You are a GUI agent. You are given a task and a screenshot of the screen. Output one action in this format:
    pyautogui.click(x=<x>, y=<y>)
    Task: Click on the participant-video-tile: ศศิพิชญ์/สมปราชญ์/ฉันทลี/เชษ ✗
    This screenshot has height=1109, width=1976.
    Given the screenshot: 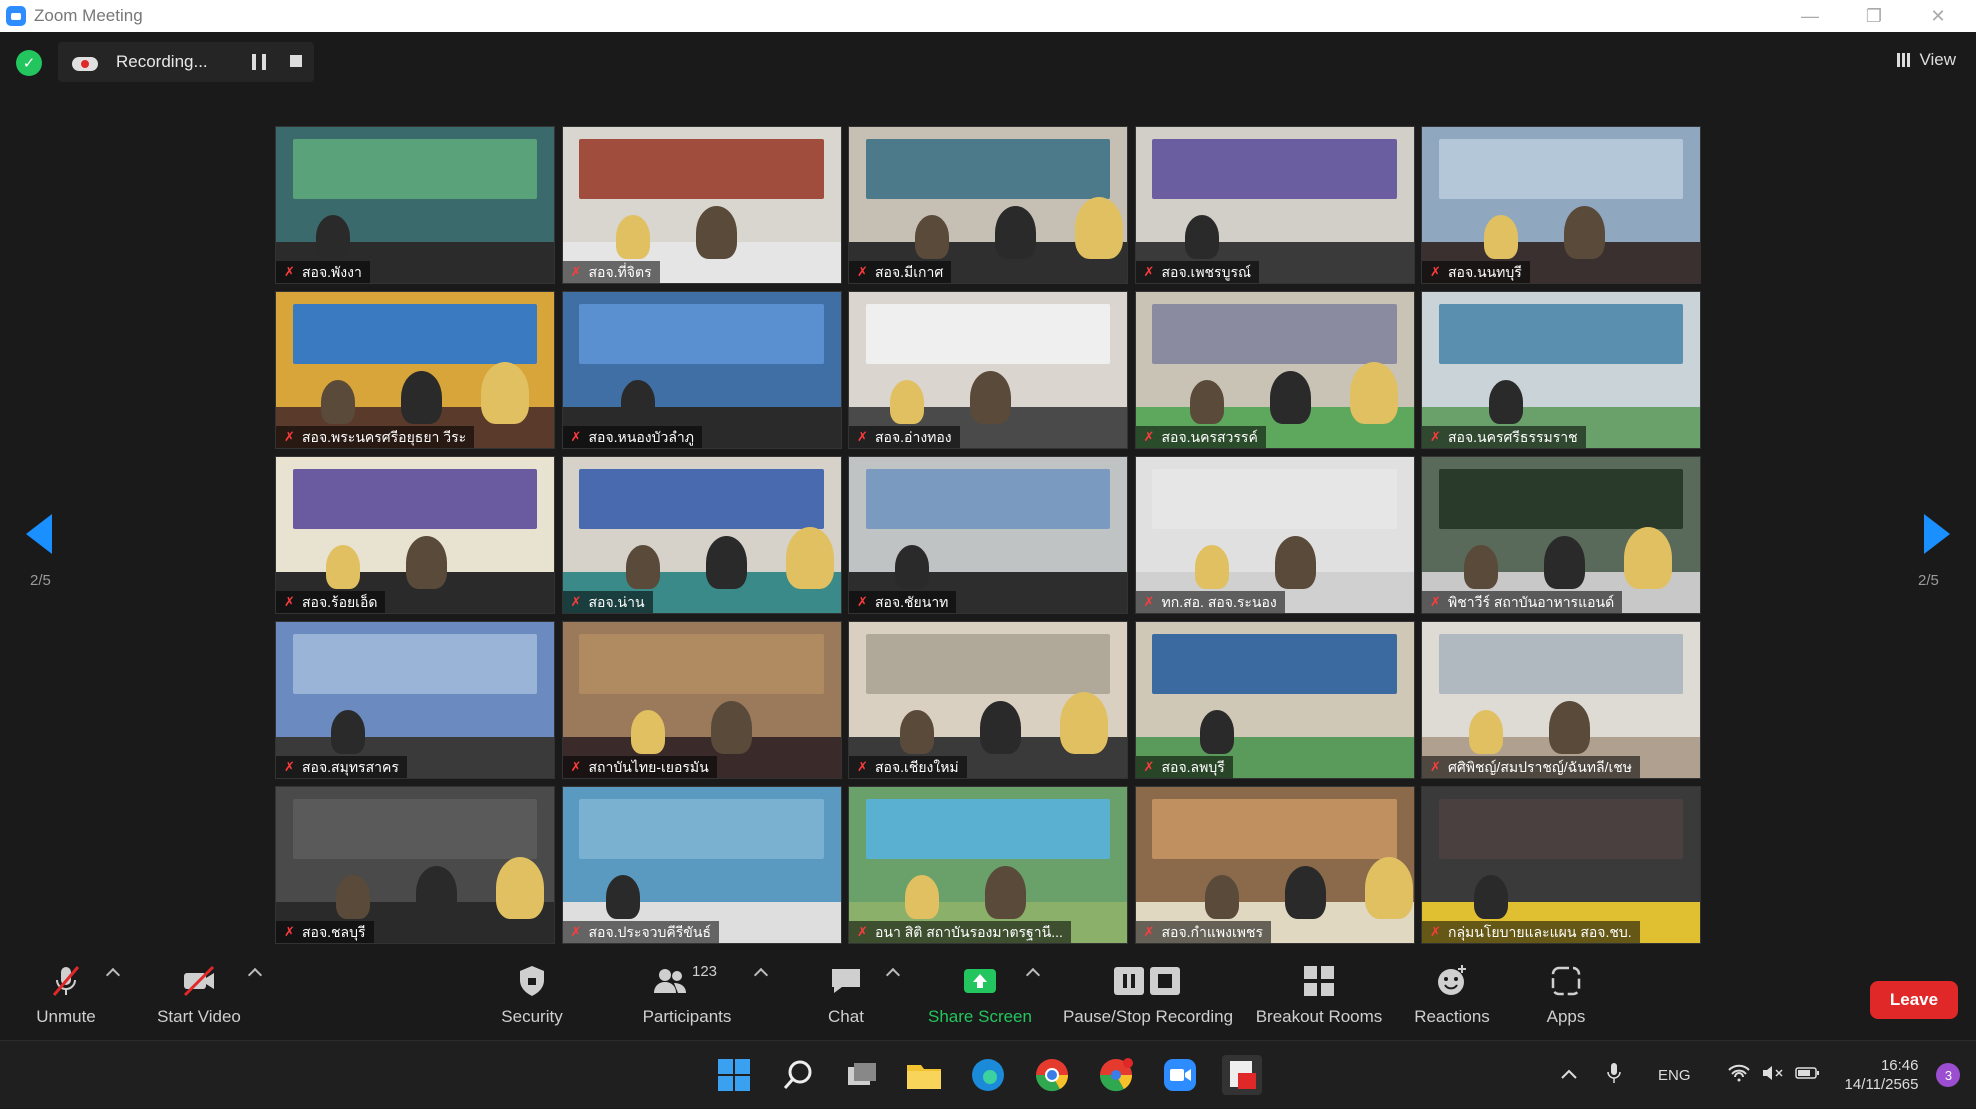 What is the action you would take?
    pyautogui.click(x=1561, y=700)
    